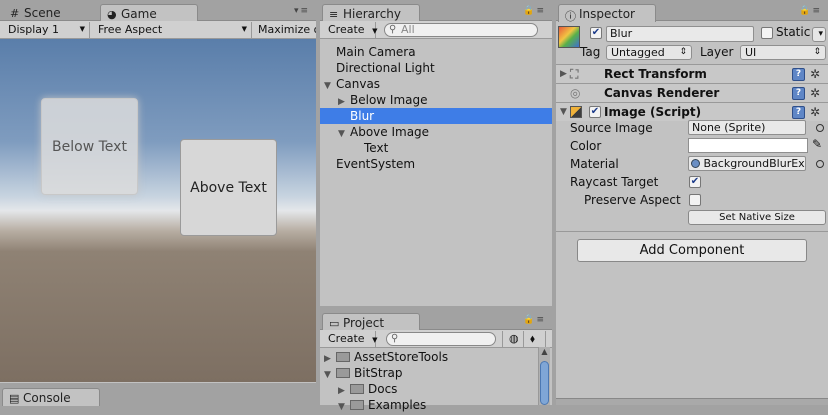 This screenshot has height=415, width=828. What do you see at coordinates (436, 11) in the screenshot?
I see `hierarchy-tabbar: ≡ Hierarchy 🔒≡` at bounding box center [436, 11].